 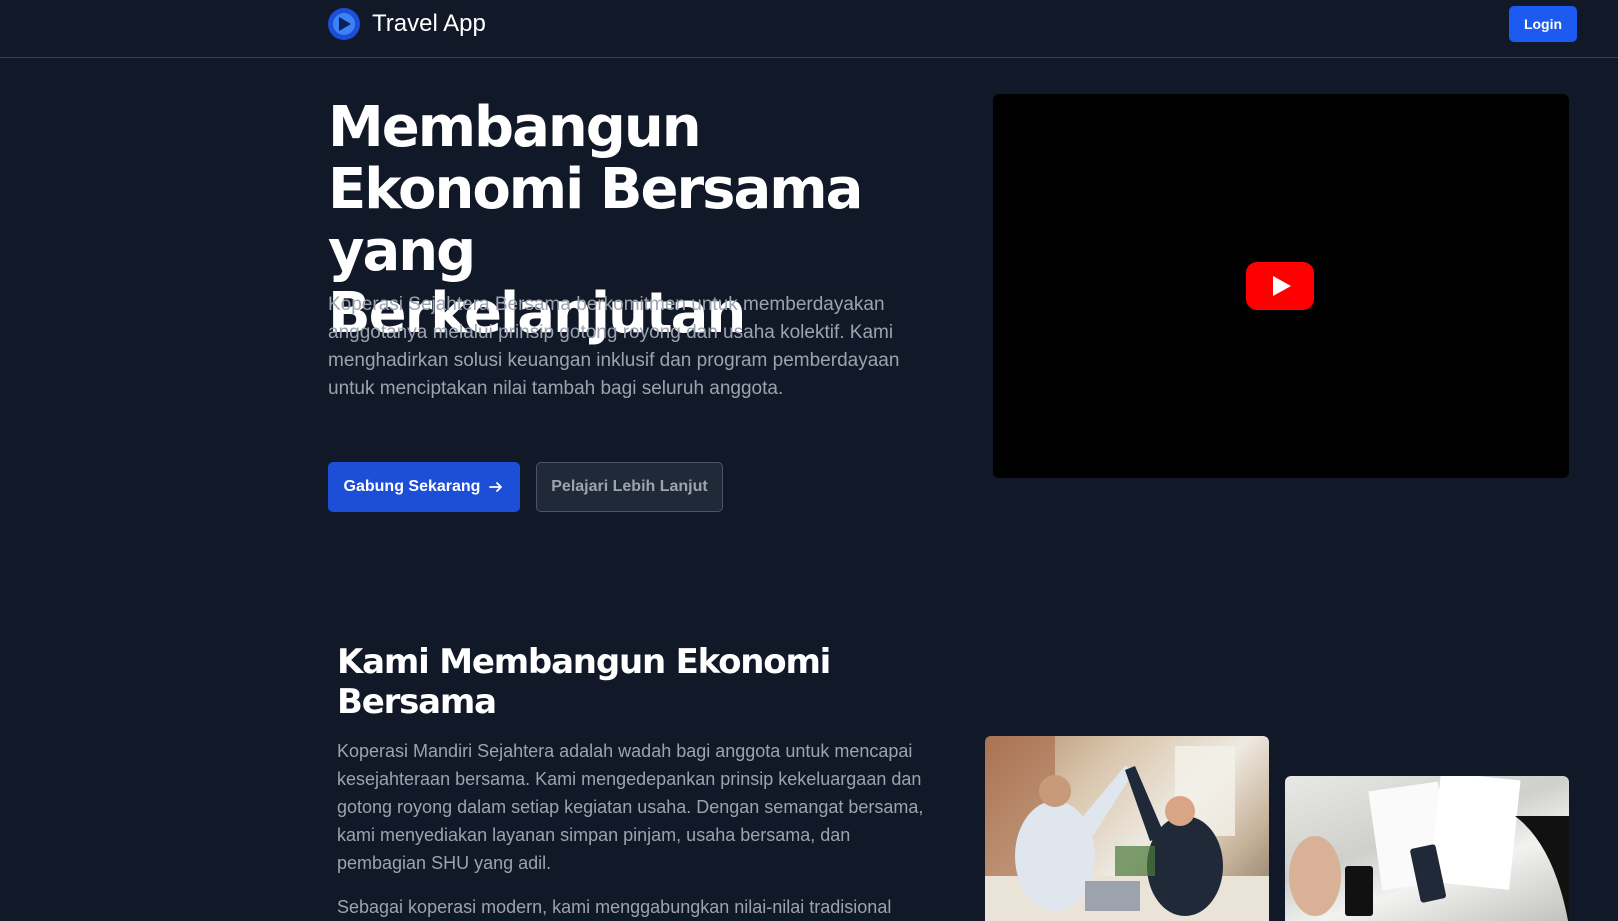 What do you see at coordinates (1543, 24) in the screenshot?
I see `login-button: Login` at bounding box center [1543, 24].